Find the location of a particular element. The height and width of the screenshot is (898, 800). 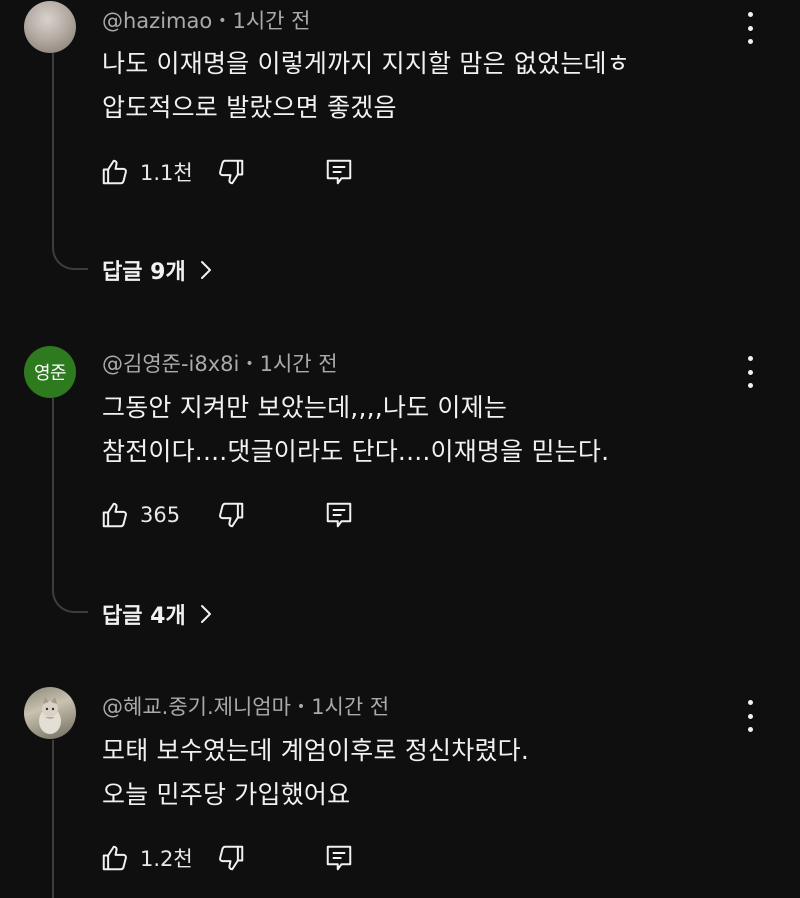

comment-reply-icon is located at coordinates (339, 858).